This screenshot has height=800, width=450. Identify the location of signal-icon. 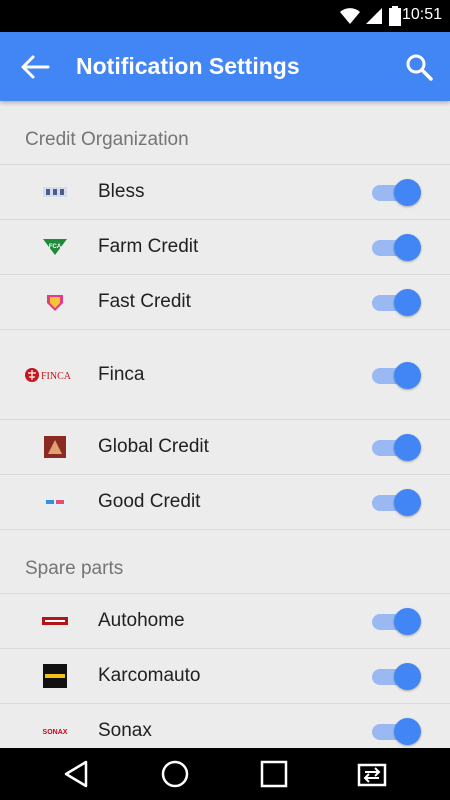
(374, 16).